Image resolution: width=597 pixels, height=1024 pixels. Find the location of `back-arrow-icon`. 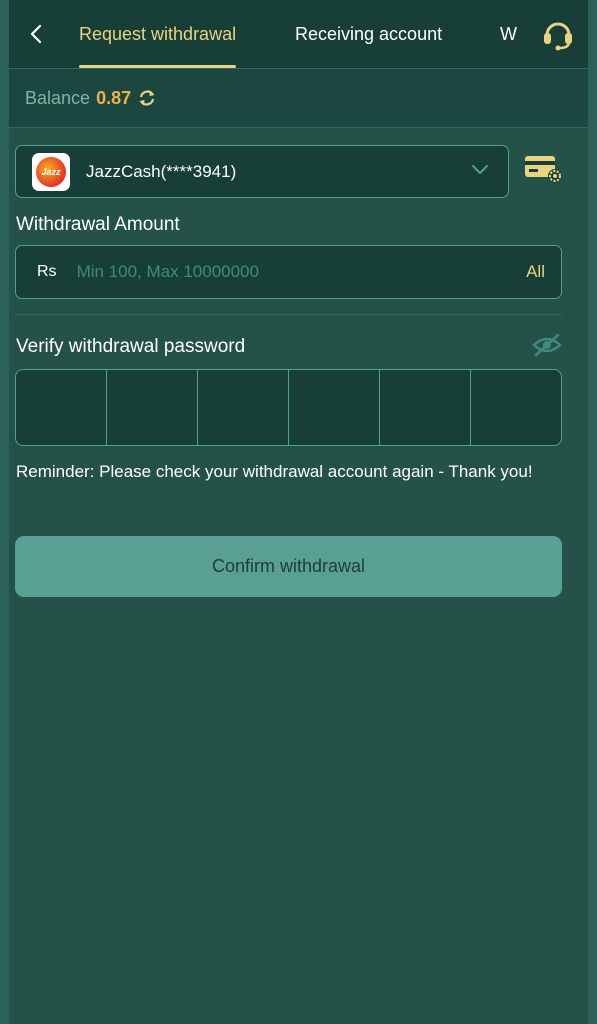

back-arrow-icon is located at coordinates (36, 34).